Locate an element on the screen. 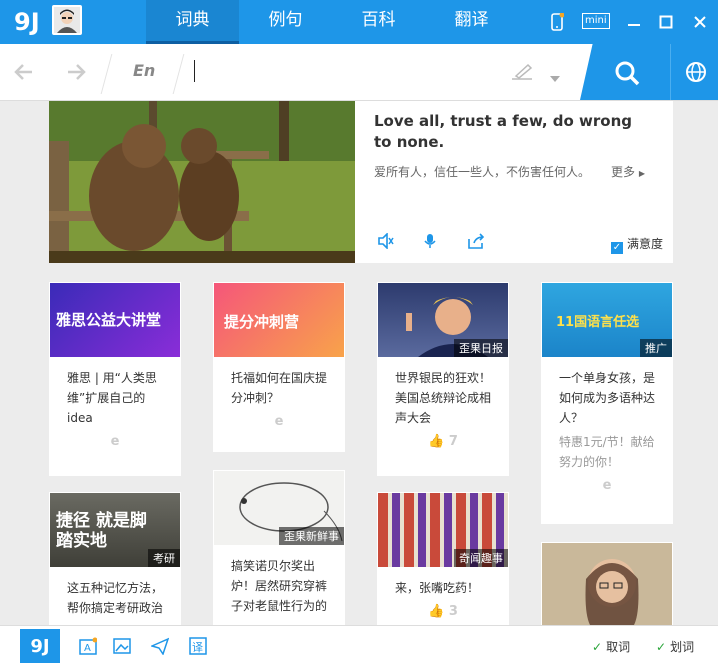 Image resolution: width=718 pixels, height=665 pixels. globe-icon is located at coordinates (696, 72).